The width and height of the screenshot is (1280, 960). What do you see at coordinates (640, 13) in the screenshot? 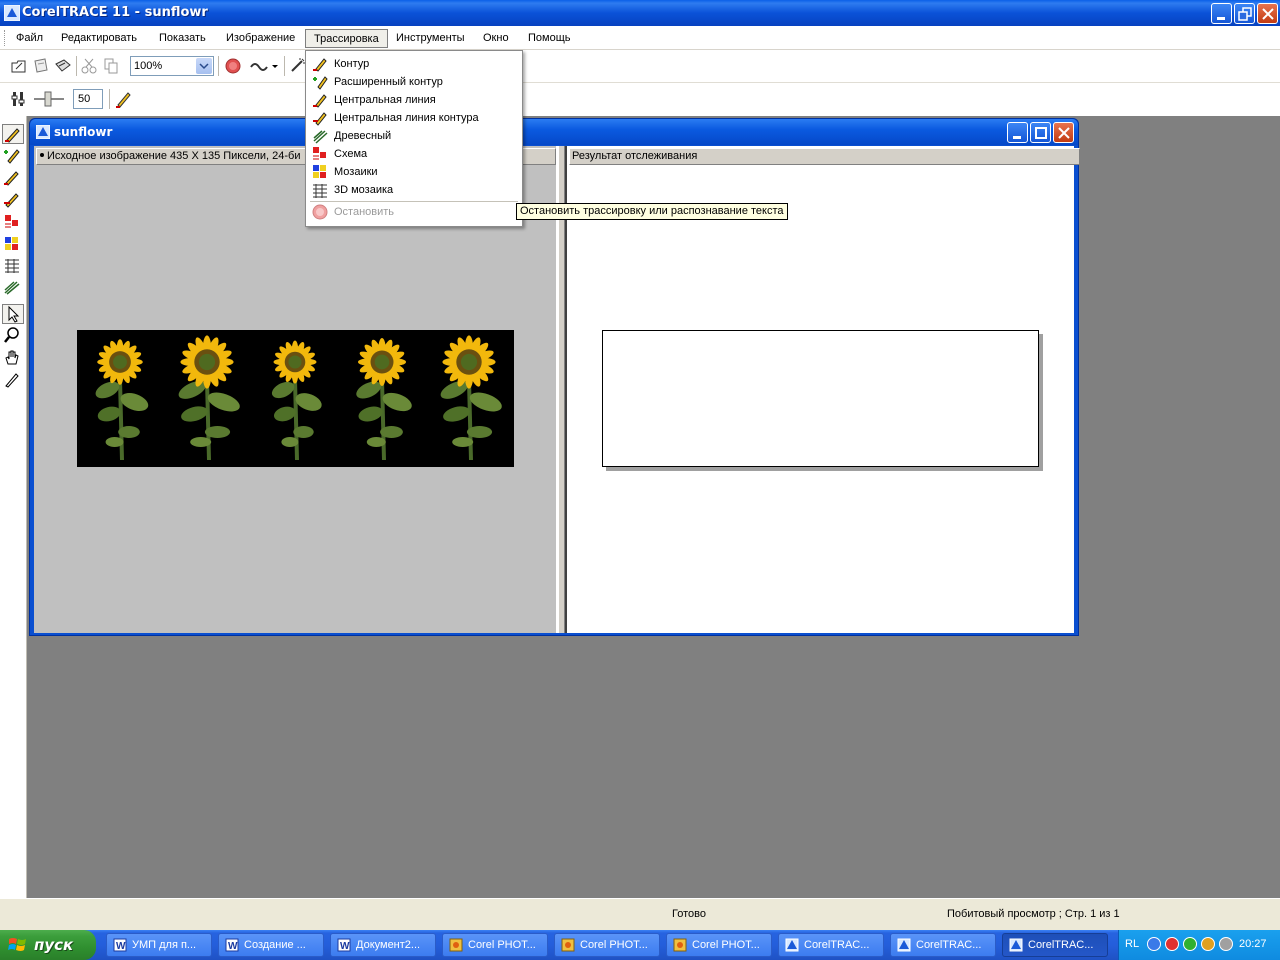
I see `app-title-bar: CorelTRACE 11 - sunflowr` at bounding box center [640, 13].